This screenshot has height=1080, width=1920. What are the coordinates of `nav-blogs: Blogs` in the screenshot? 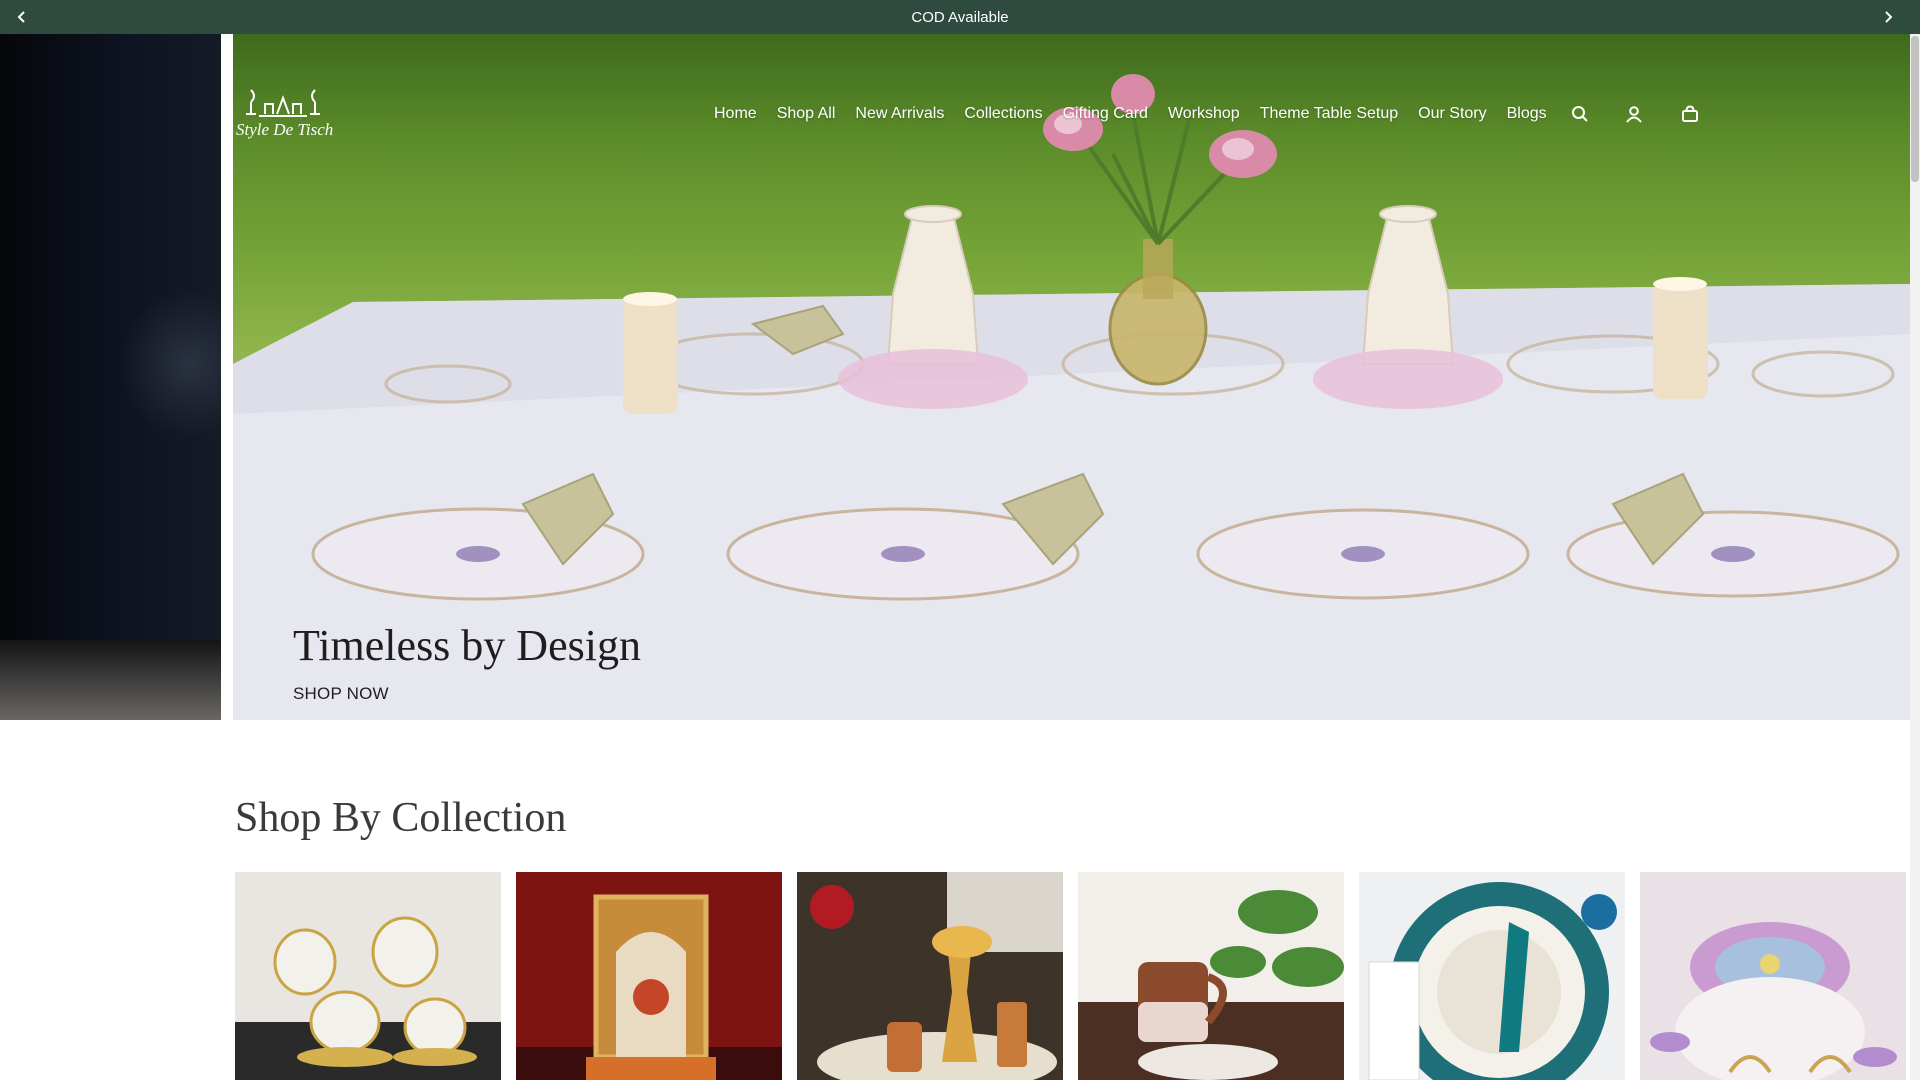 It's located at (1527, 114).